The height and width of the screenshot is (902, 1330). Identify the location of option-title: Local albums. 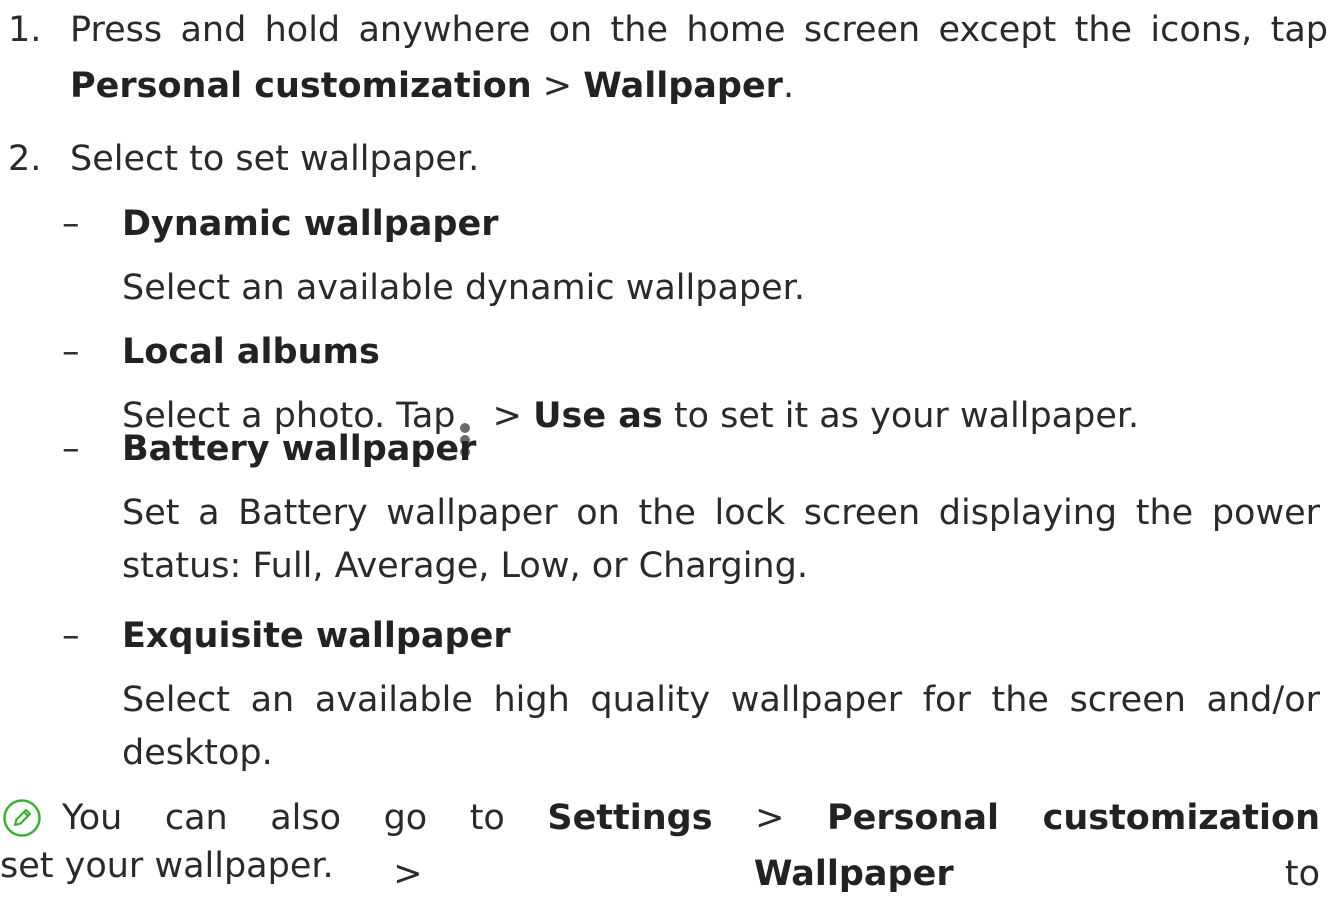
(251, 352).